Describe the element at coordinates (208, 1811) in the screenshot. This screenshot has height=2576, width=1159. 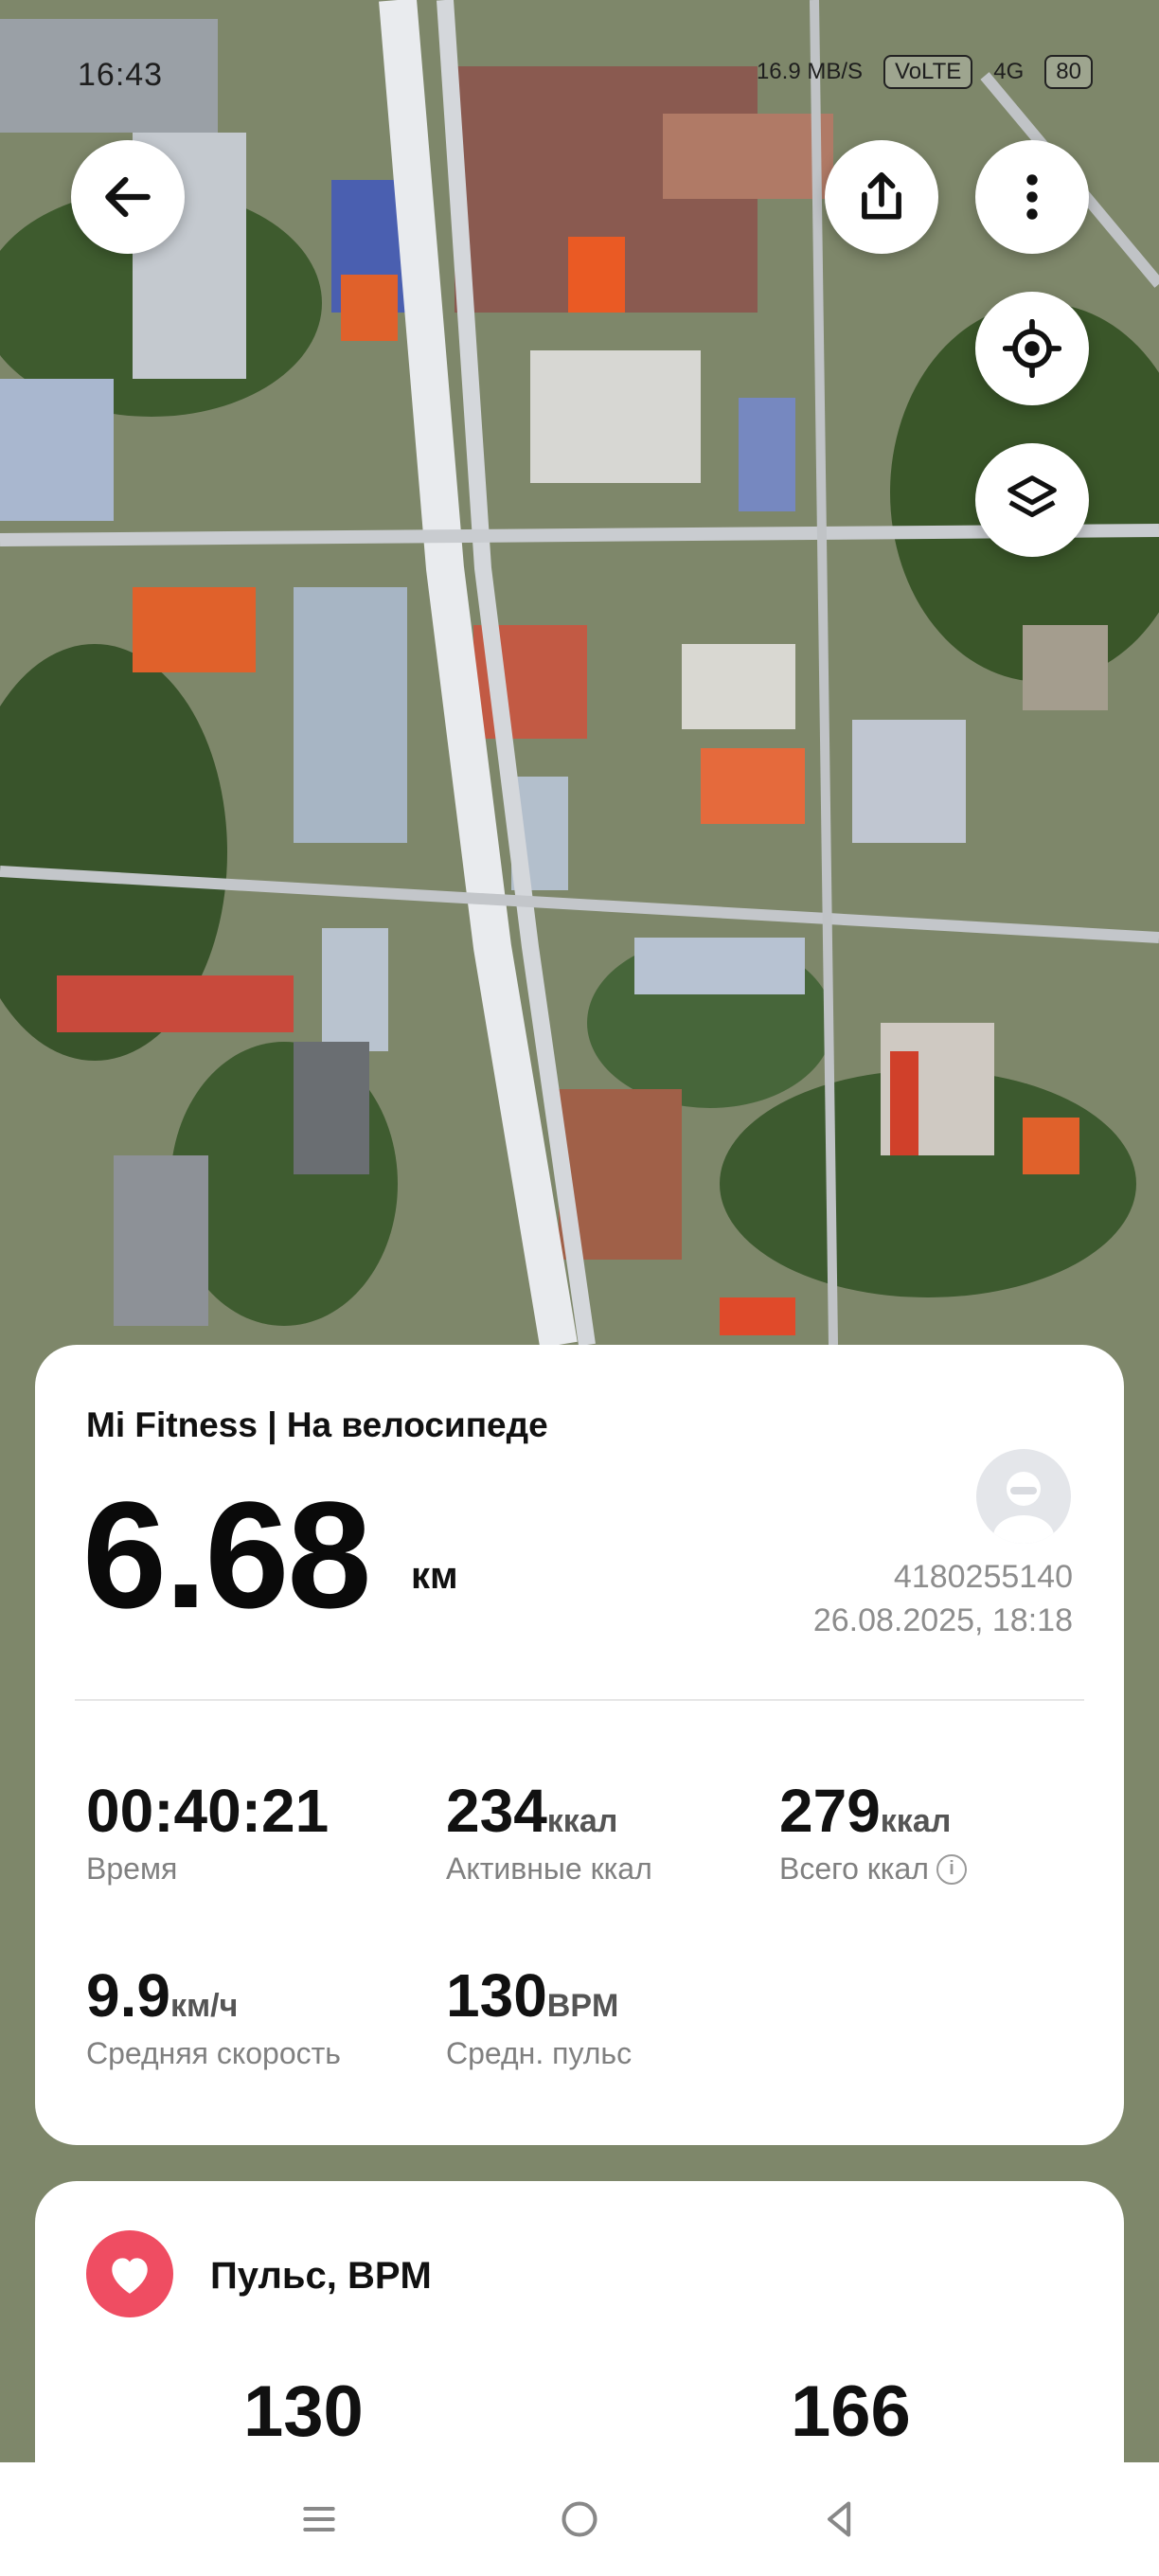
I see `stat-value: 00:40:21` at that location.